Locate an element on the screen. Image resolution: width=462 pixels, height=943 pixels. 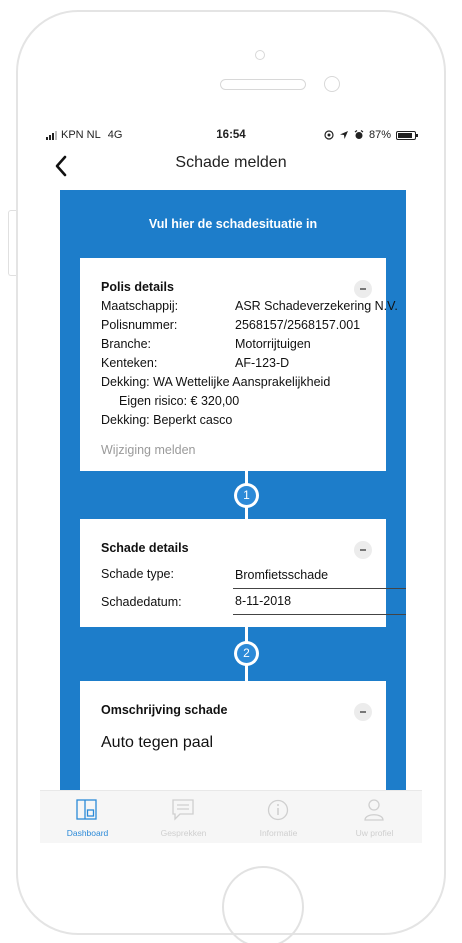
status-right: 87% is located at coordinates (371, 135).